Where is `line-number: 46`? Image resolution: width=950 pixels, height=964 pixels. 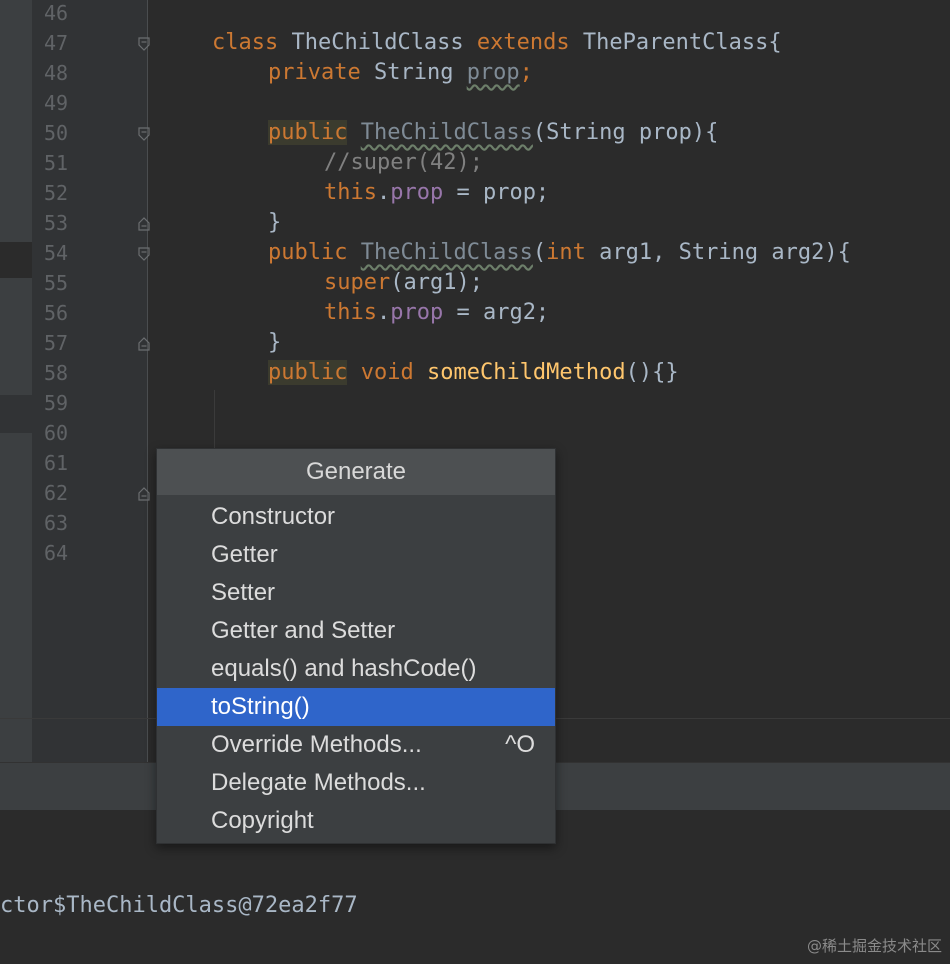
line-number: 46 is located at coordinates (56, 13).